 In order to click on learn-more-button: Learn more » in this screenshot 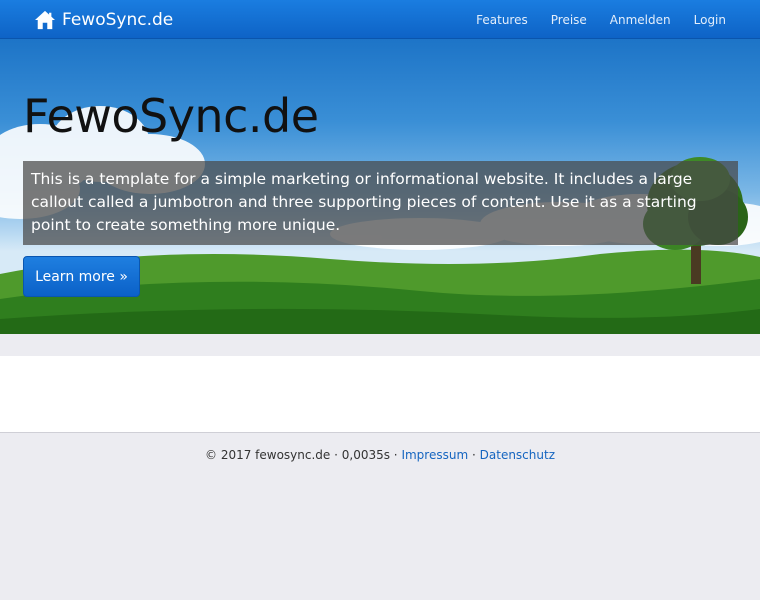, I will do `click(81, 276)`.